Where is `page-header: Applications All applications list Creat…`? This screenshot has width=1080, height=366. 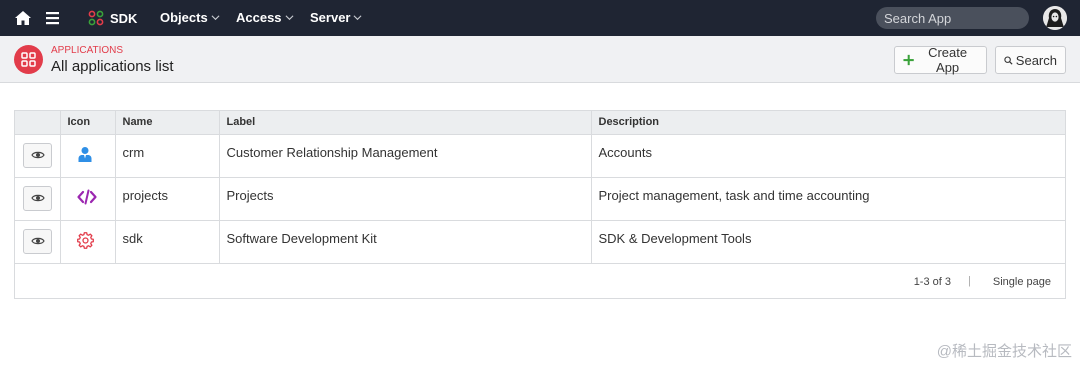
page-header: Applications All applications list Creat… is located at coordinates (540, 59).